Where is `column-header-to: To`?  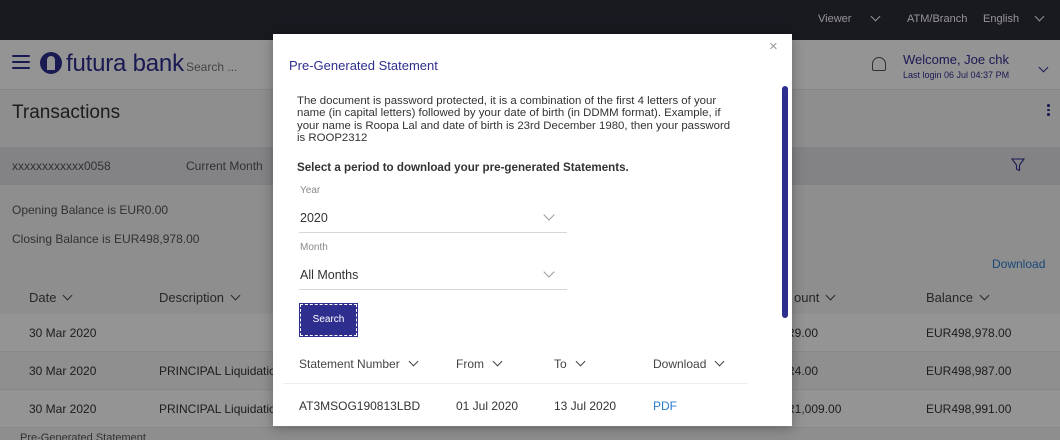 column-header-to: To is located at coordinates (570, 363).